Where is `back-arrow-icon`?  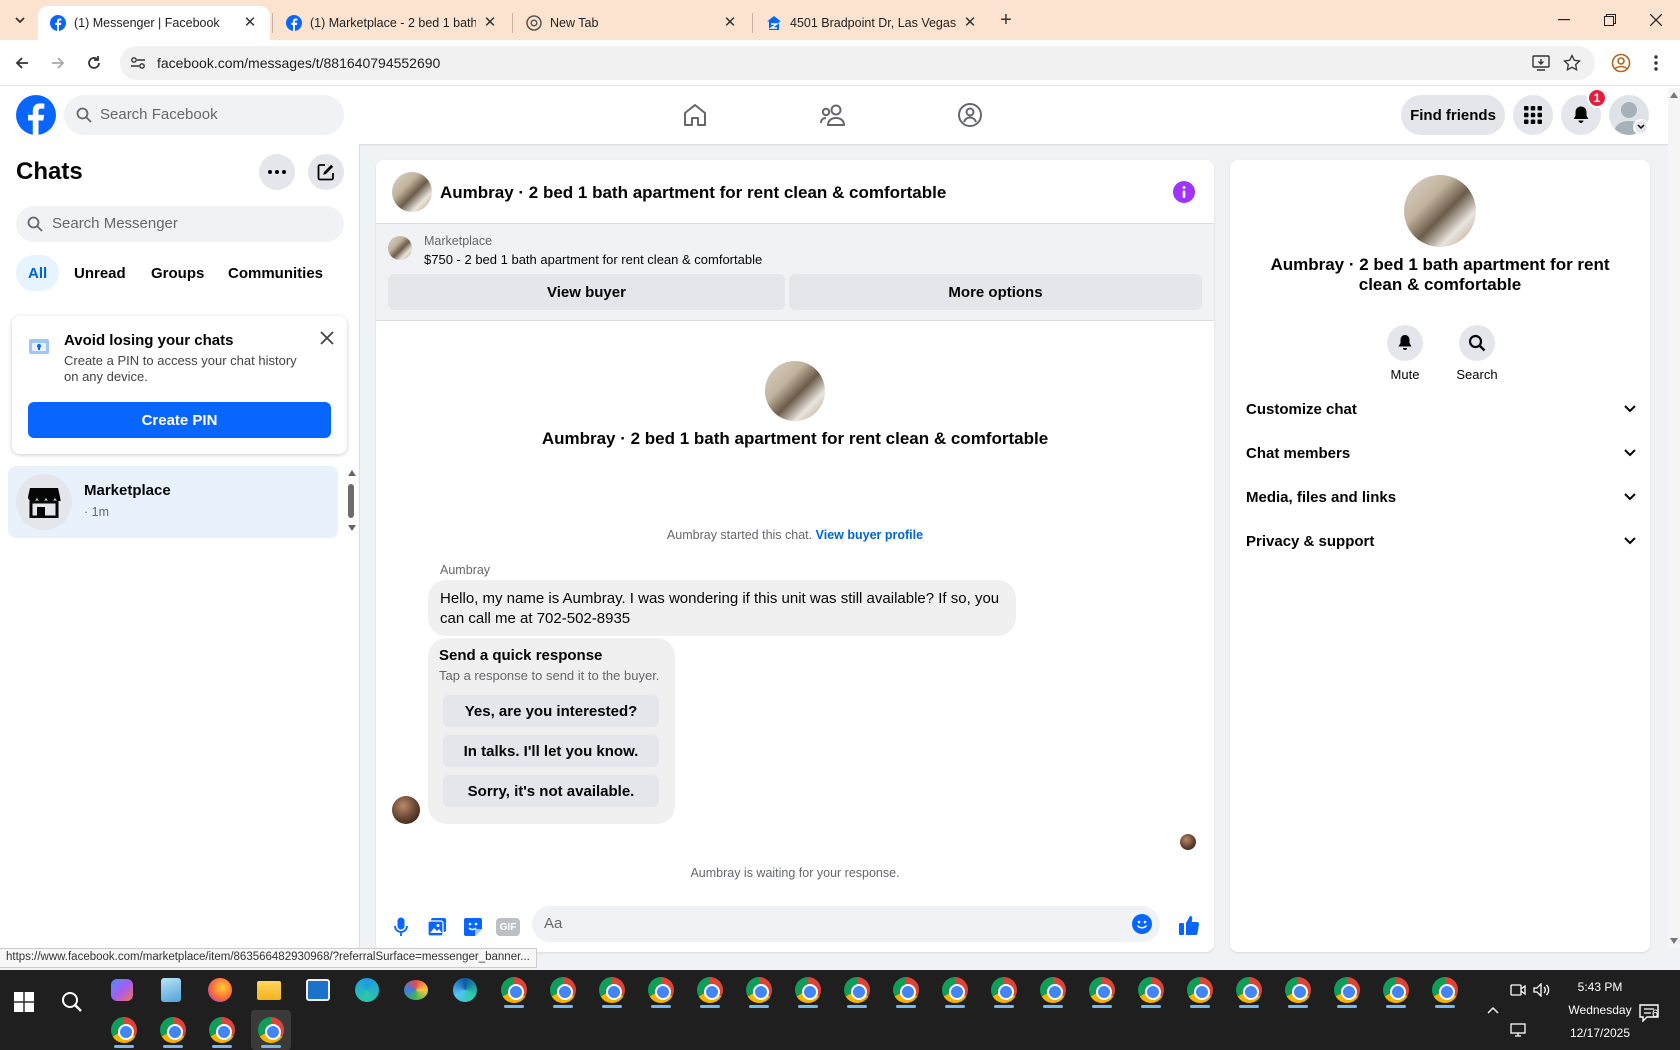
back-arrow-icon is located at coordinates (22, 63).